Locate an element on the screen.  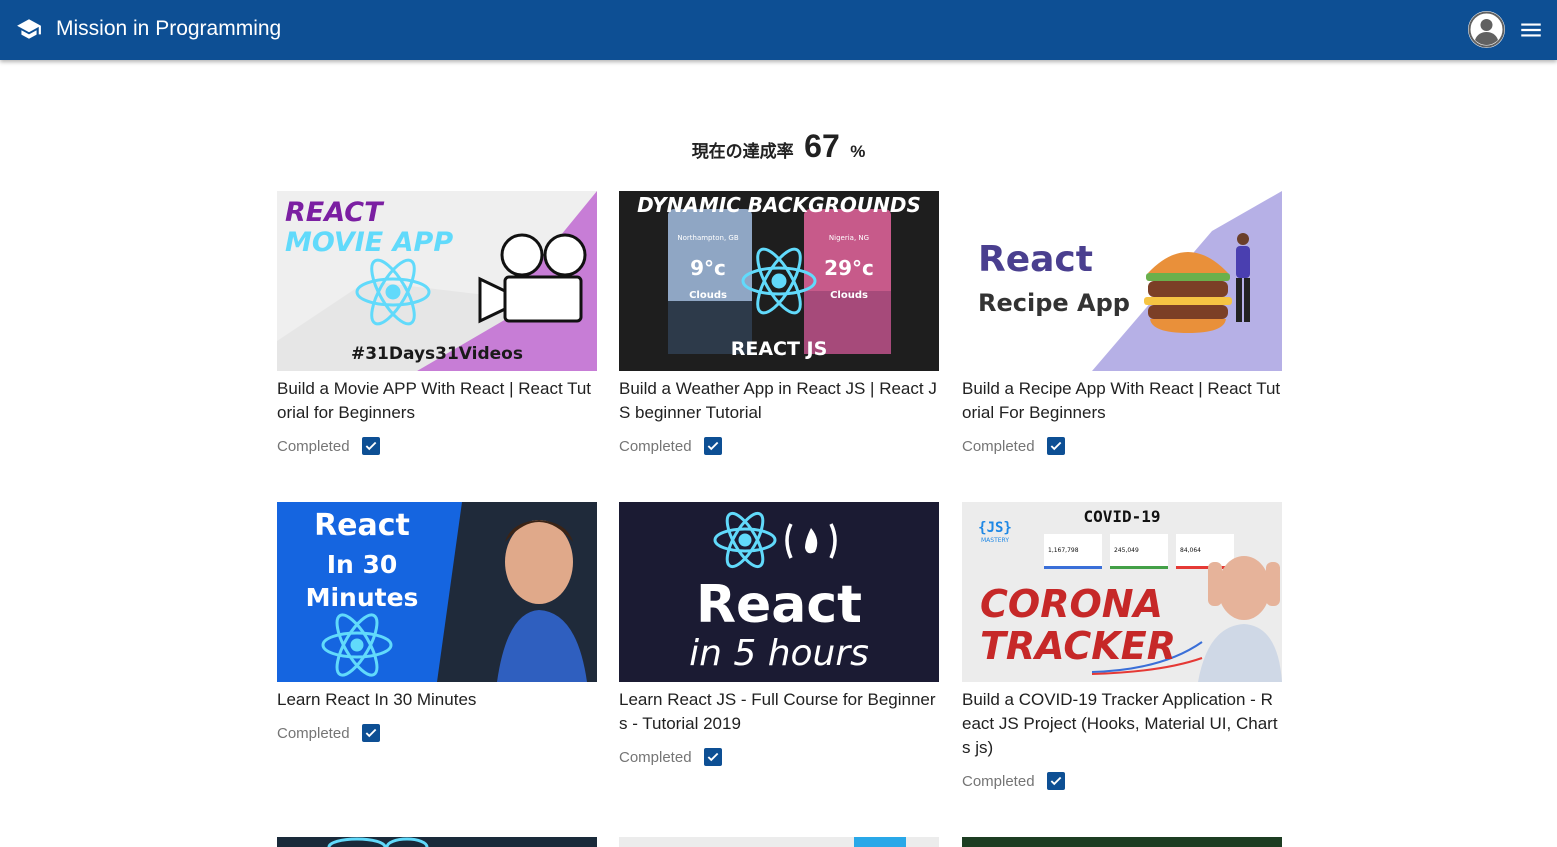
thumb-title-line2: In 30 is located at coordinates (362, 564).